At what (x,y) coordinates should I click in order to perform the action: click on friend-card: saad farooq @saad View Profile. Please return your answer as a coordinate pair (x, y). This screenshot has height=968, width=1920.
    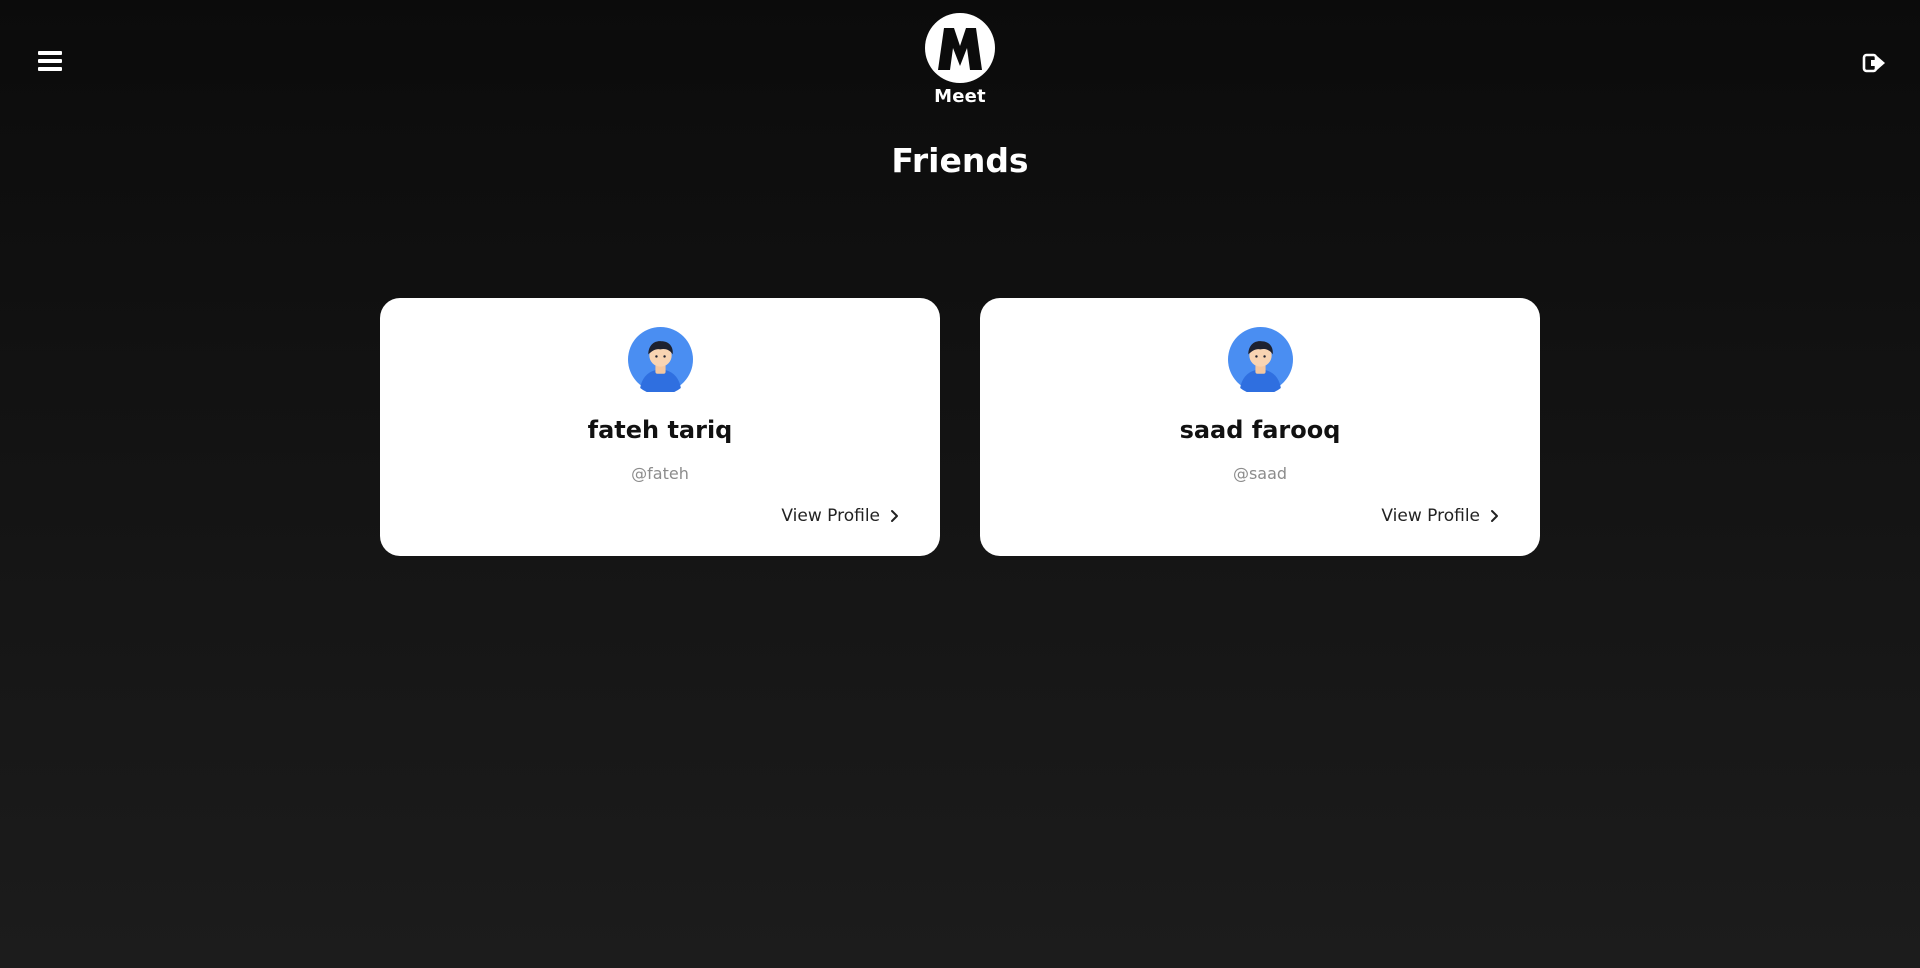
    Looking at the image, I should click on (1260, 427).